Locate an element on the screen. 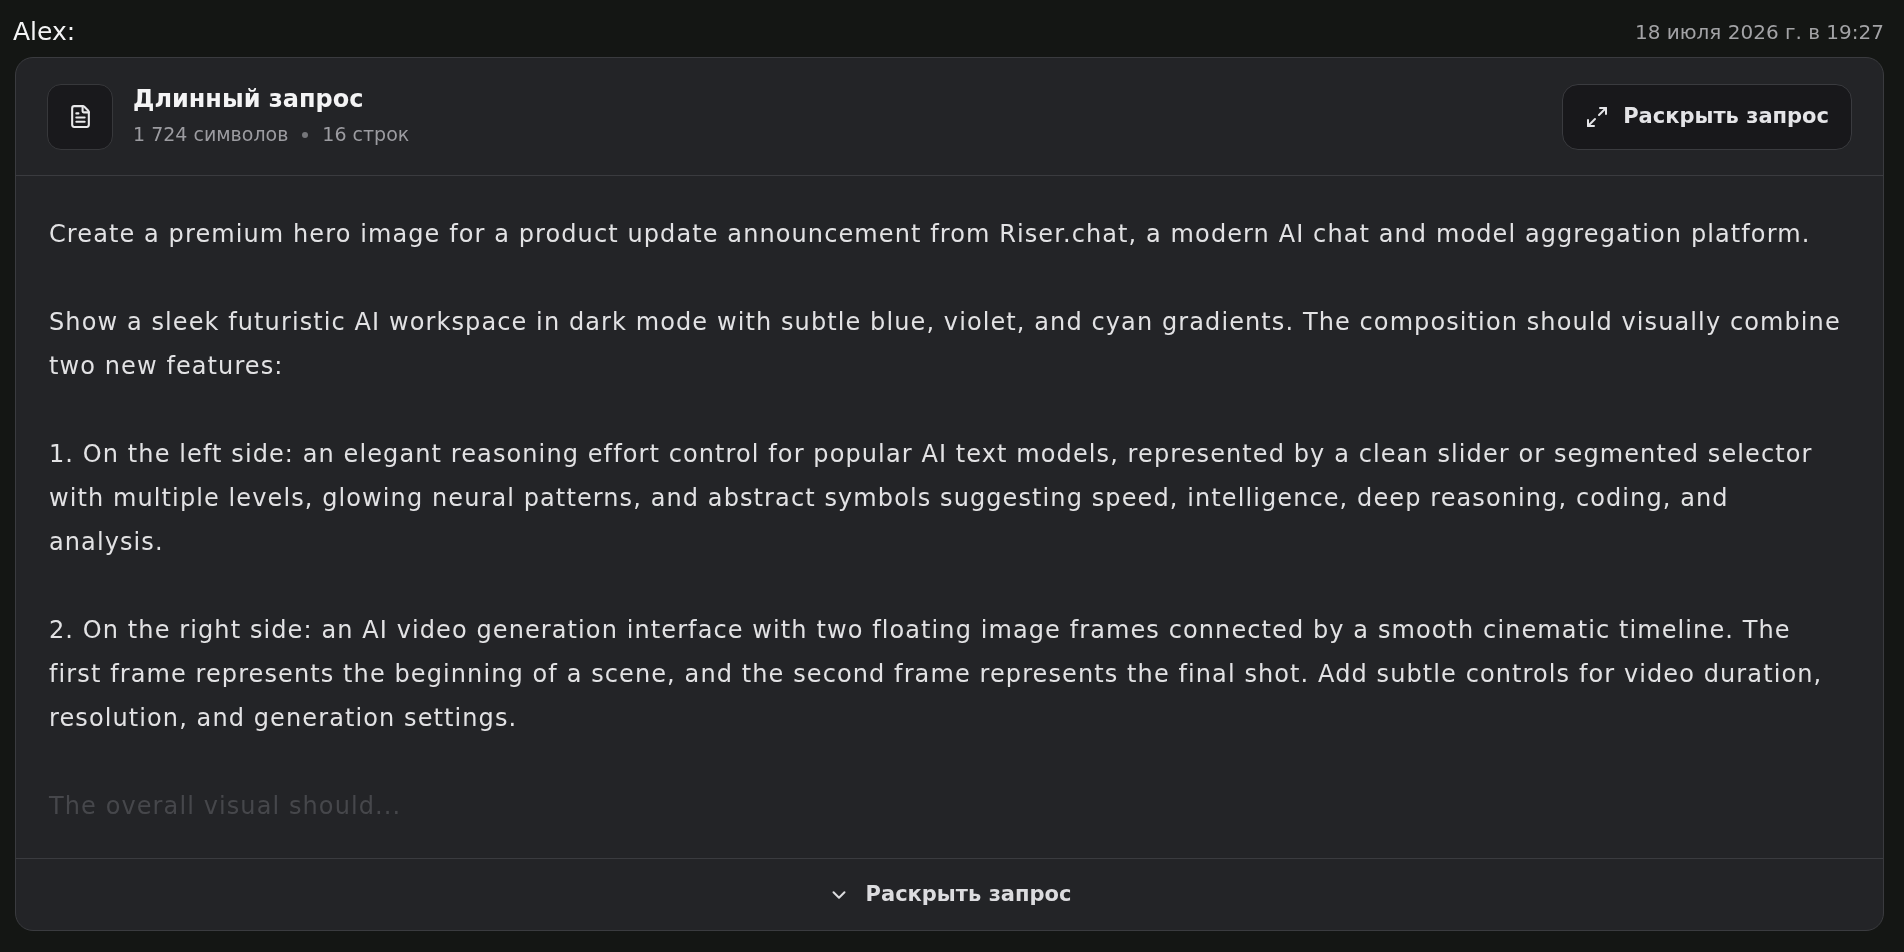 The height and width of the screenshot is (952, 1904). footer-expand-button: Раскрыть запрос is located at coordinates (949, 894).